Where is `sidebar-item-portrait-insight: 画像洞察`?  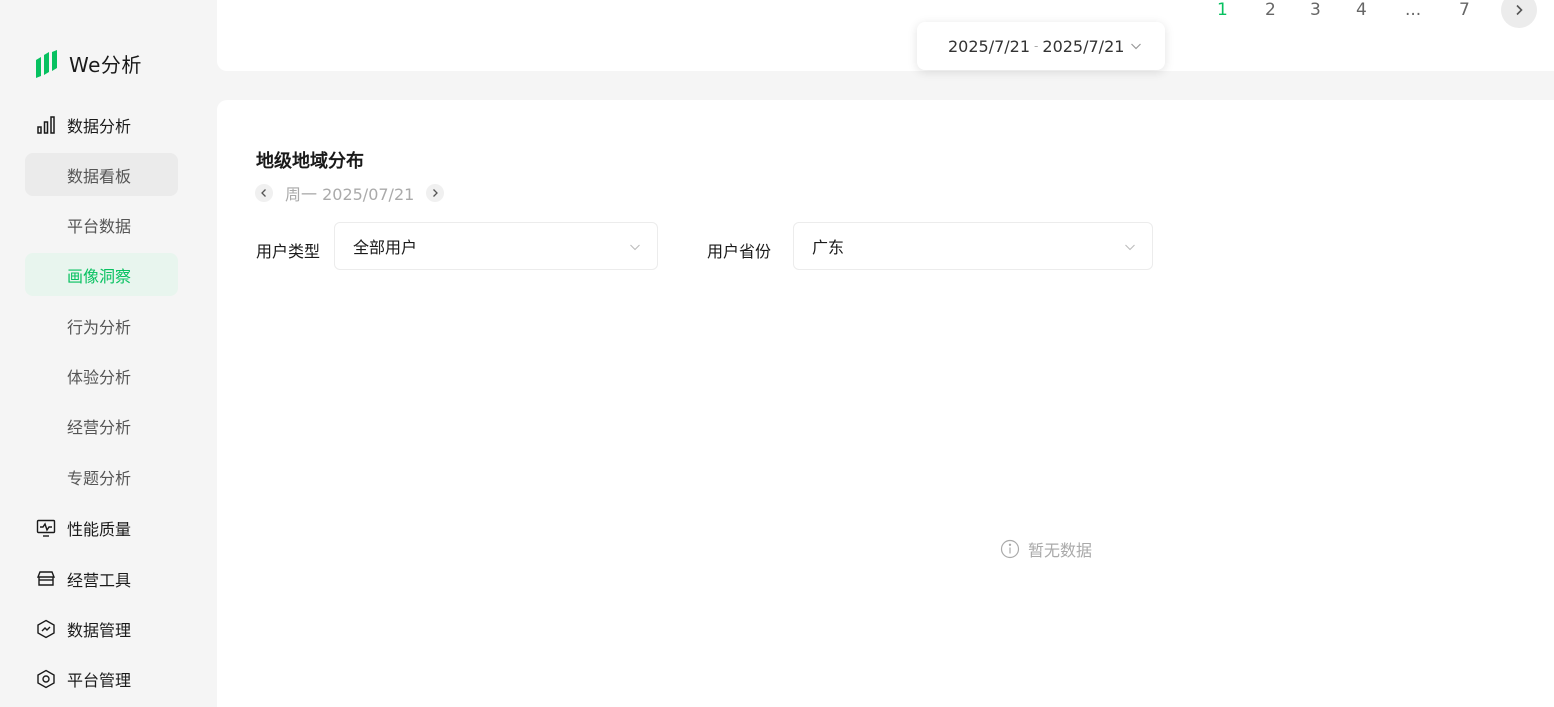
sidebar-item-portrait-insight: 画像洞察 is located at coordinates (101, 274).